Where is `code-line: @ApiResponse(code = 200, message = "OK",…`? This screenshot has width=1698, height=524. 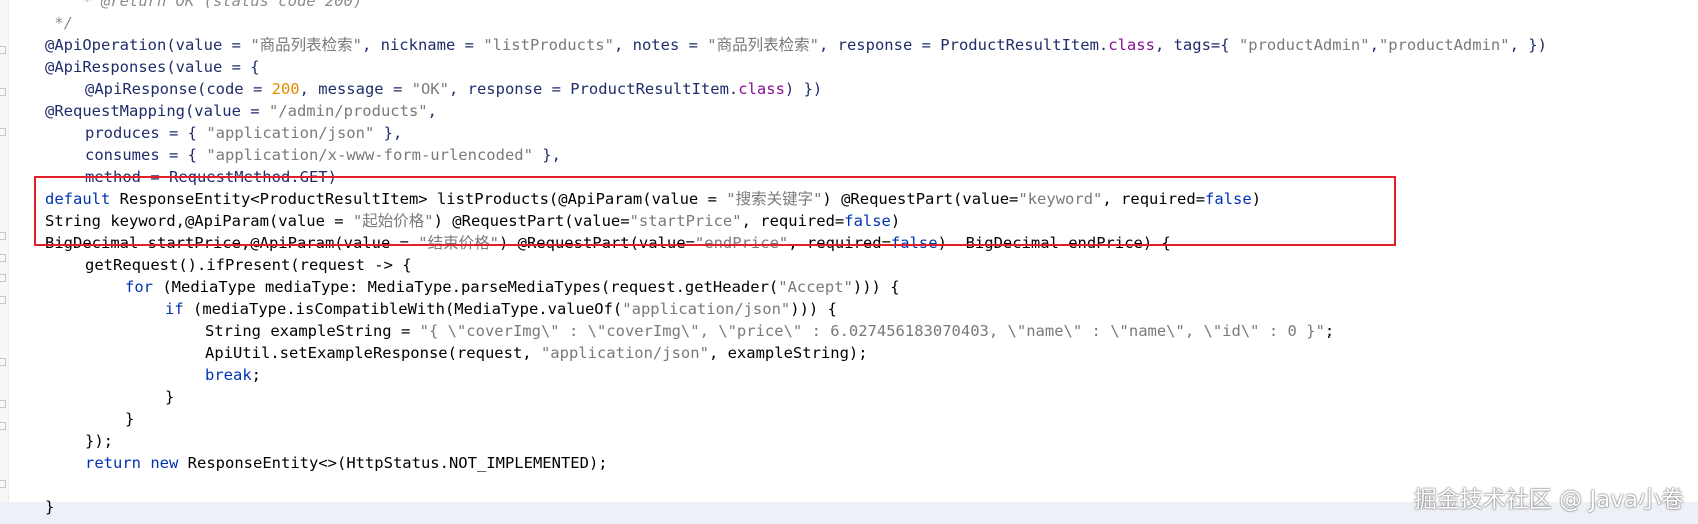 code-line: @ApiResponse(code = 200, message = "OK",… is located at coordinates (454, 89).